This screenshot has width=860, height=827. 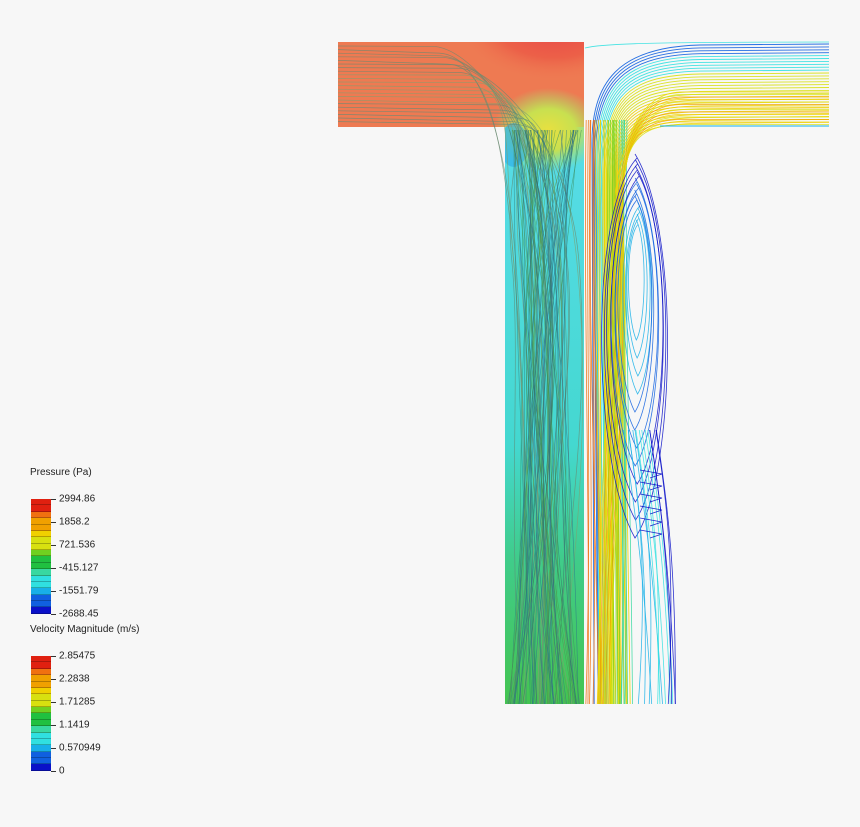 I want to click on legend-tick-label: 2.2838, so click(x=74, y=679).